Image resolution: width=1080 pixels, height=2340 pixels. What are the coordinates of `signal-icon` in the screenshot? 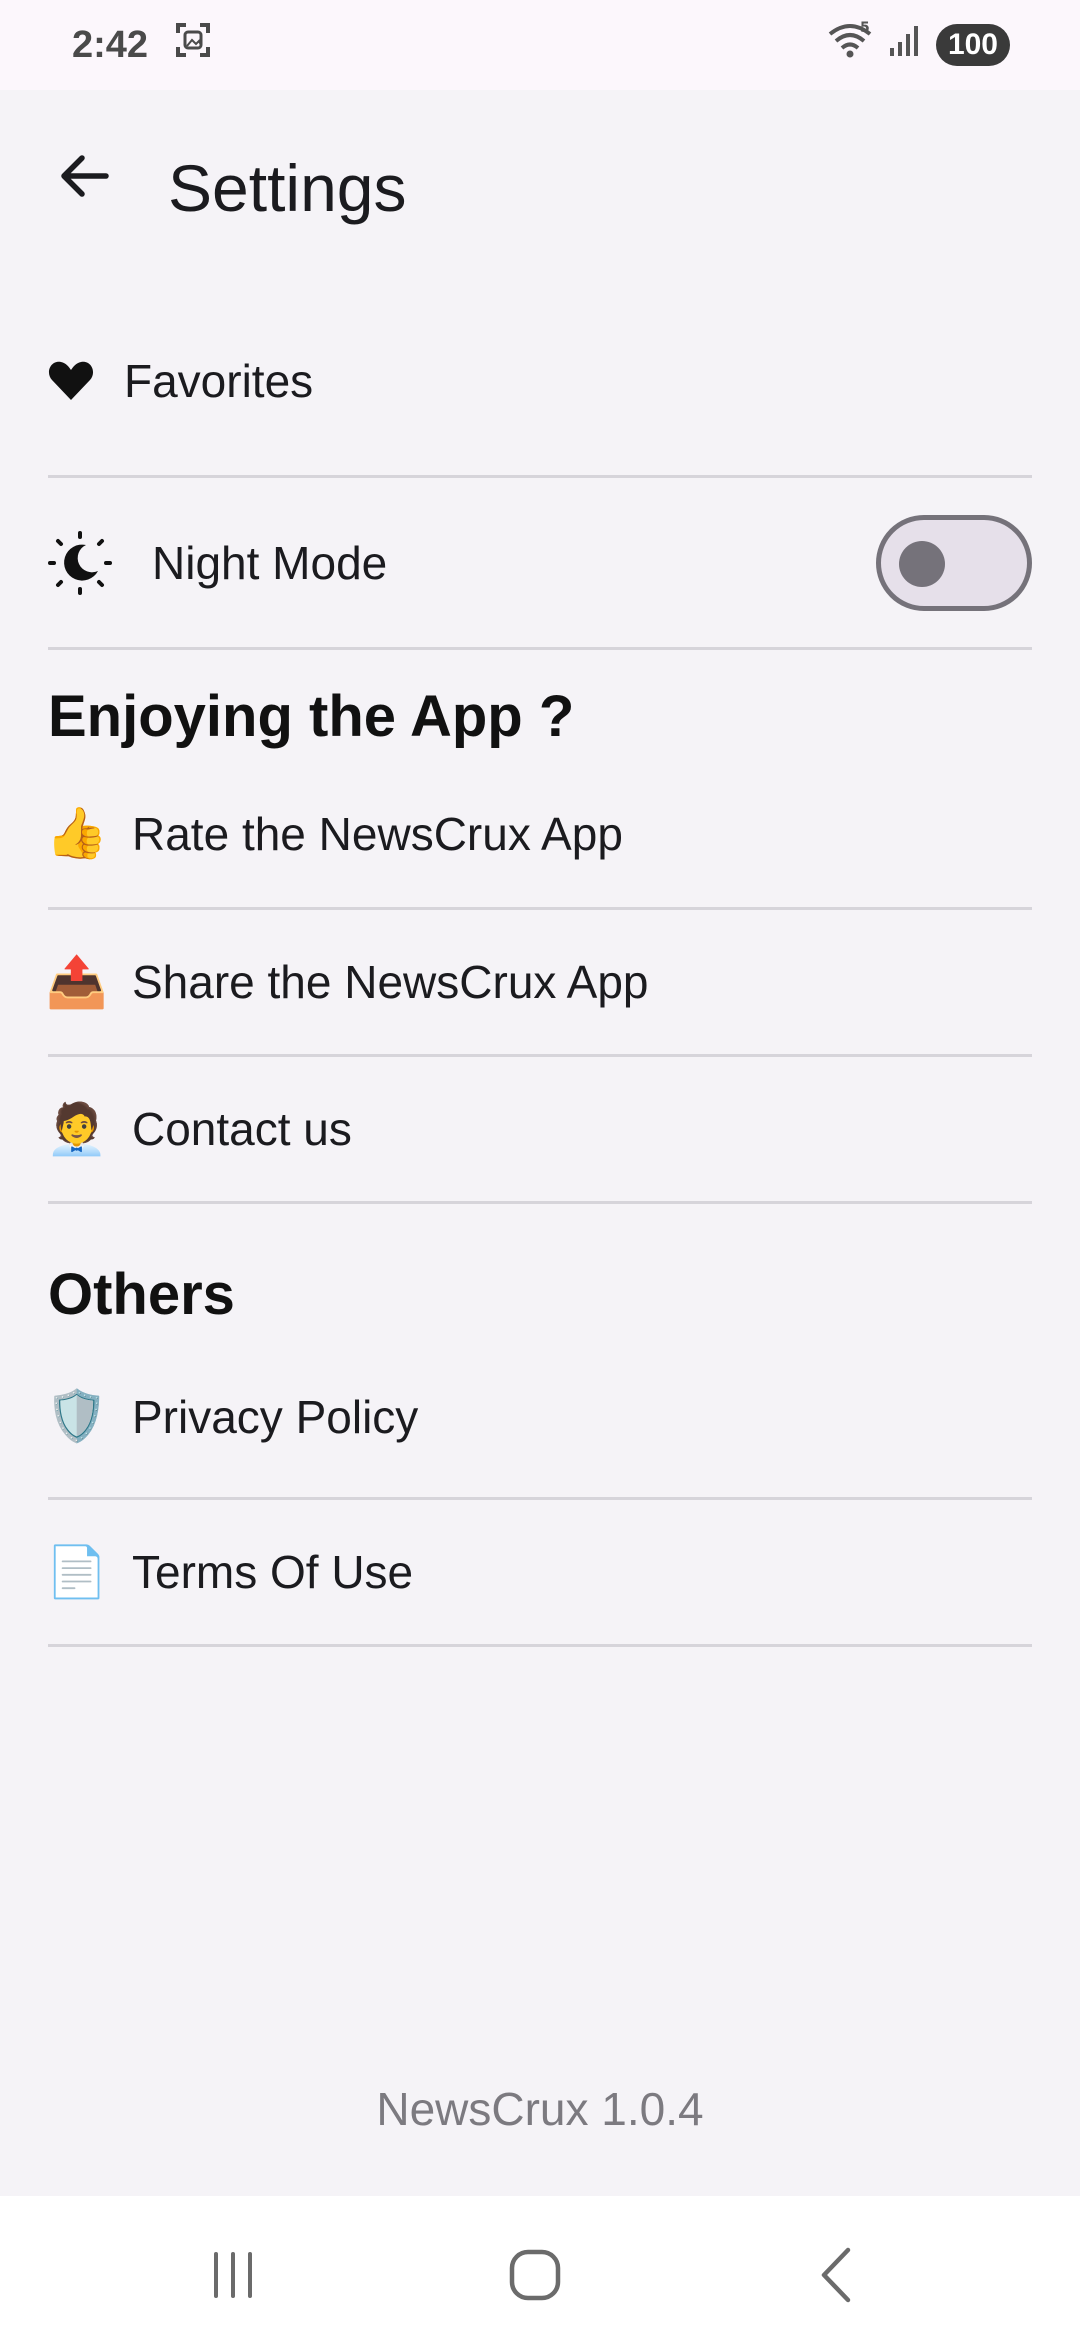 It's located at (905, 45).